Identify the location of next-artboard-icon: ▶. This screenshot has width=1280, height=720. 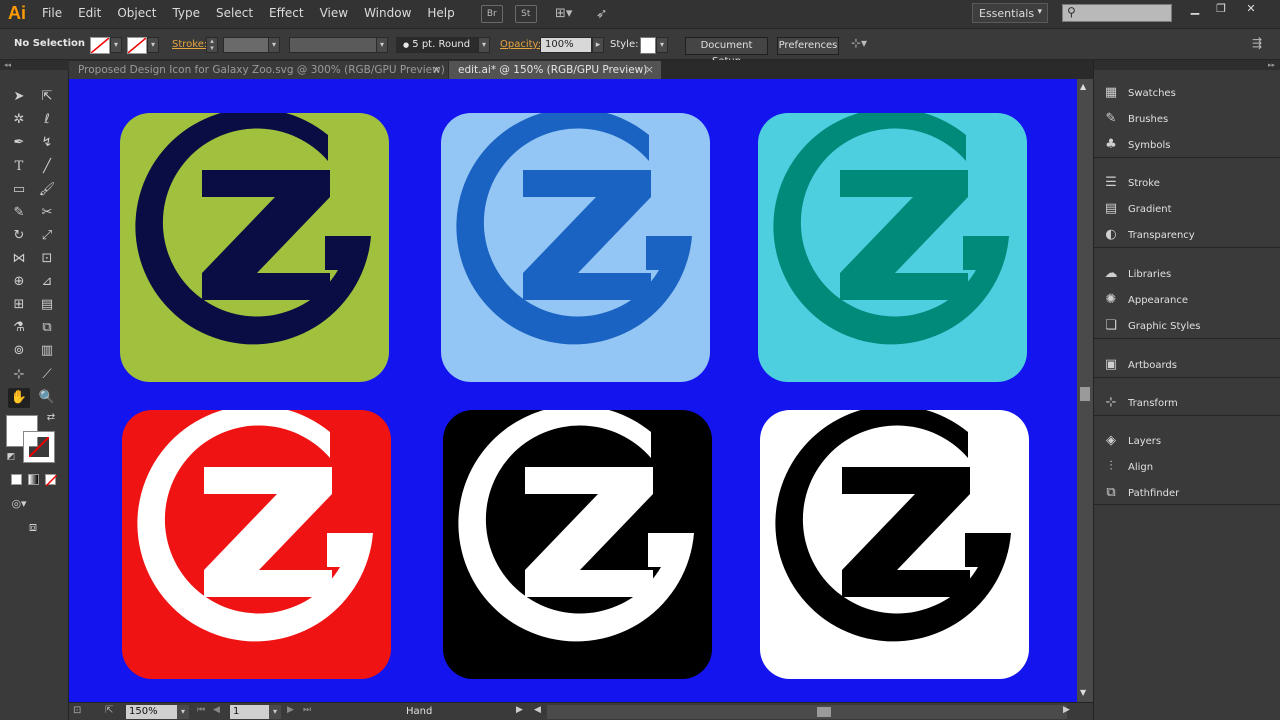
(290, 710).